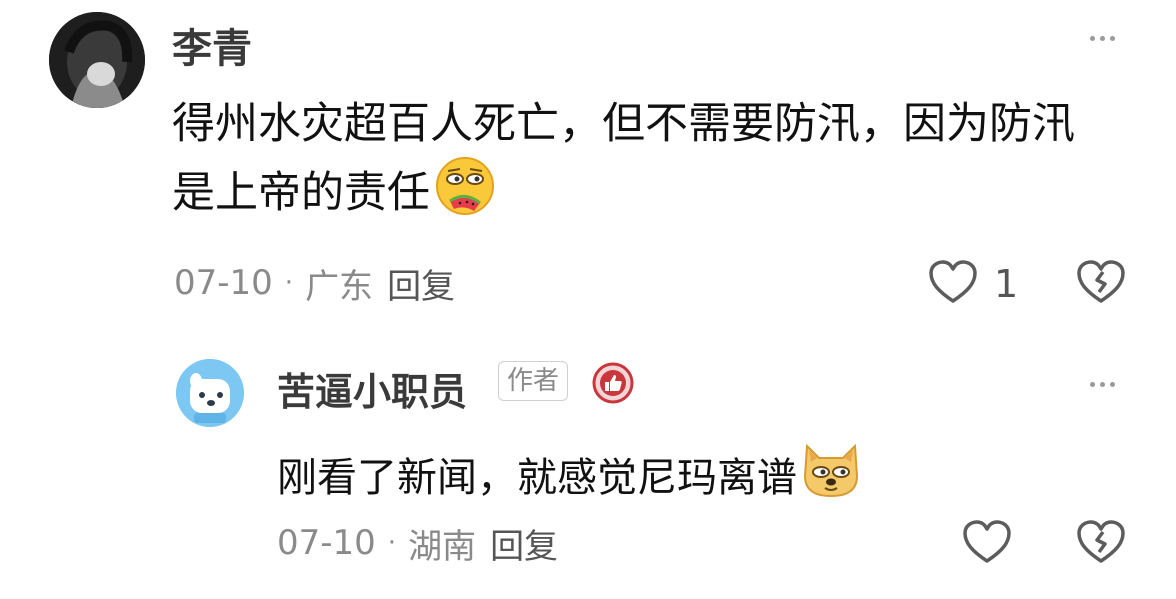 The image size is (1176, 599). I want to click on comment-meta: 07-10 · 广东 回复, so click(314, 284).